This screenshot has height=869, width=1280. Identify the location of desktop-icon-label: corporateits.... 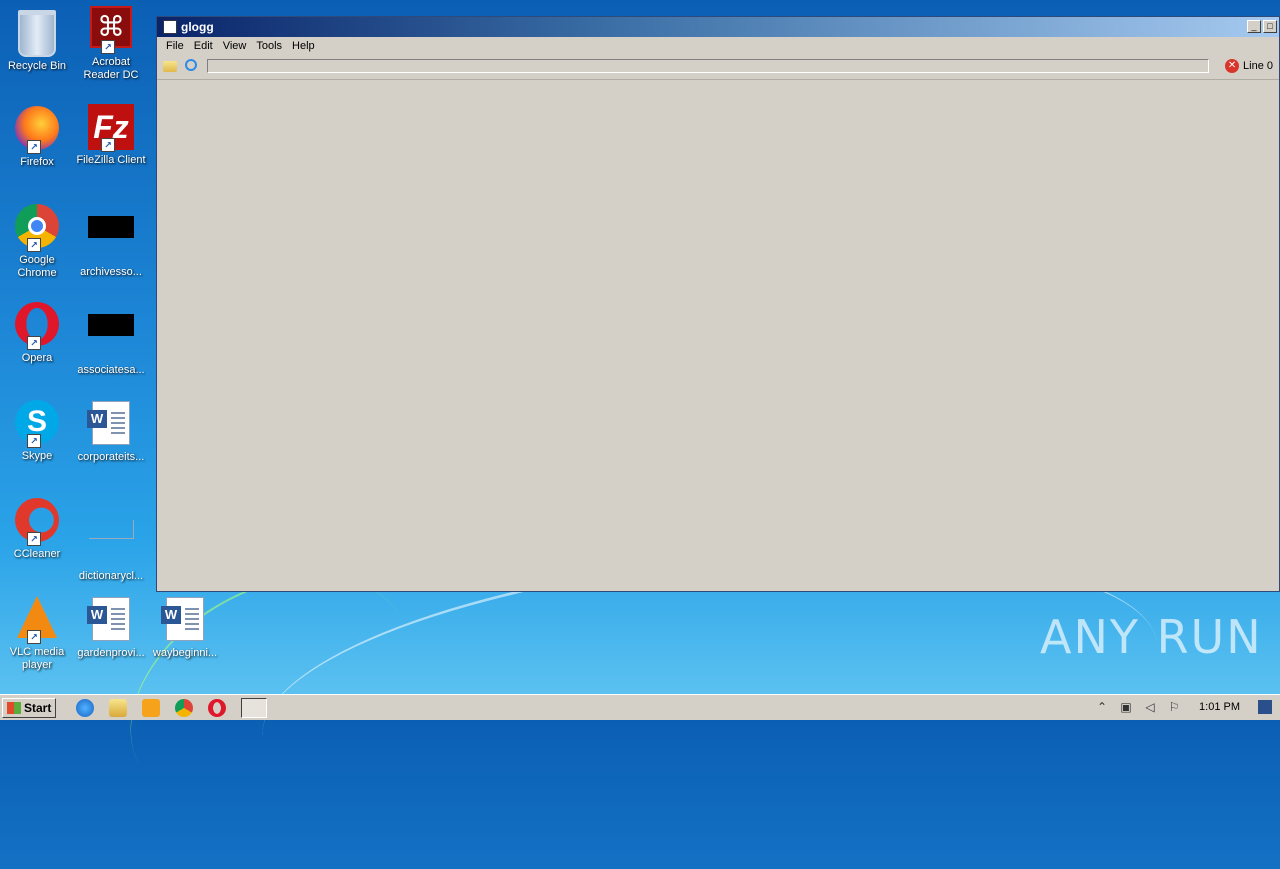
(111, 457).